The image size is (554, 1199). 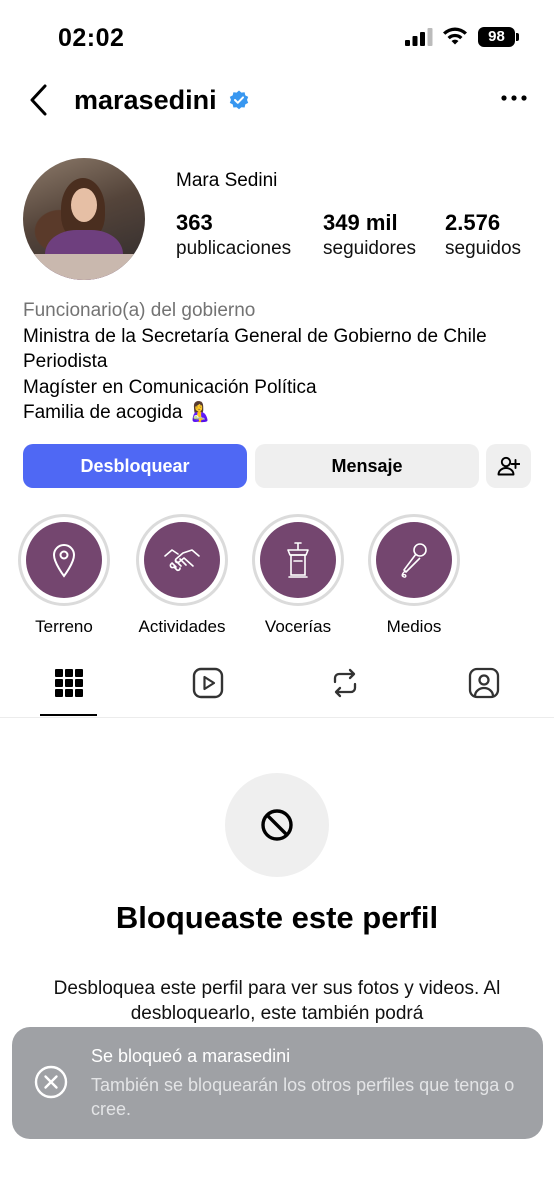 I want to click on stat-following: 2.576 seguidos, so click(x=483, y=236).